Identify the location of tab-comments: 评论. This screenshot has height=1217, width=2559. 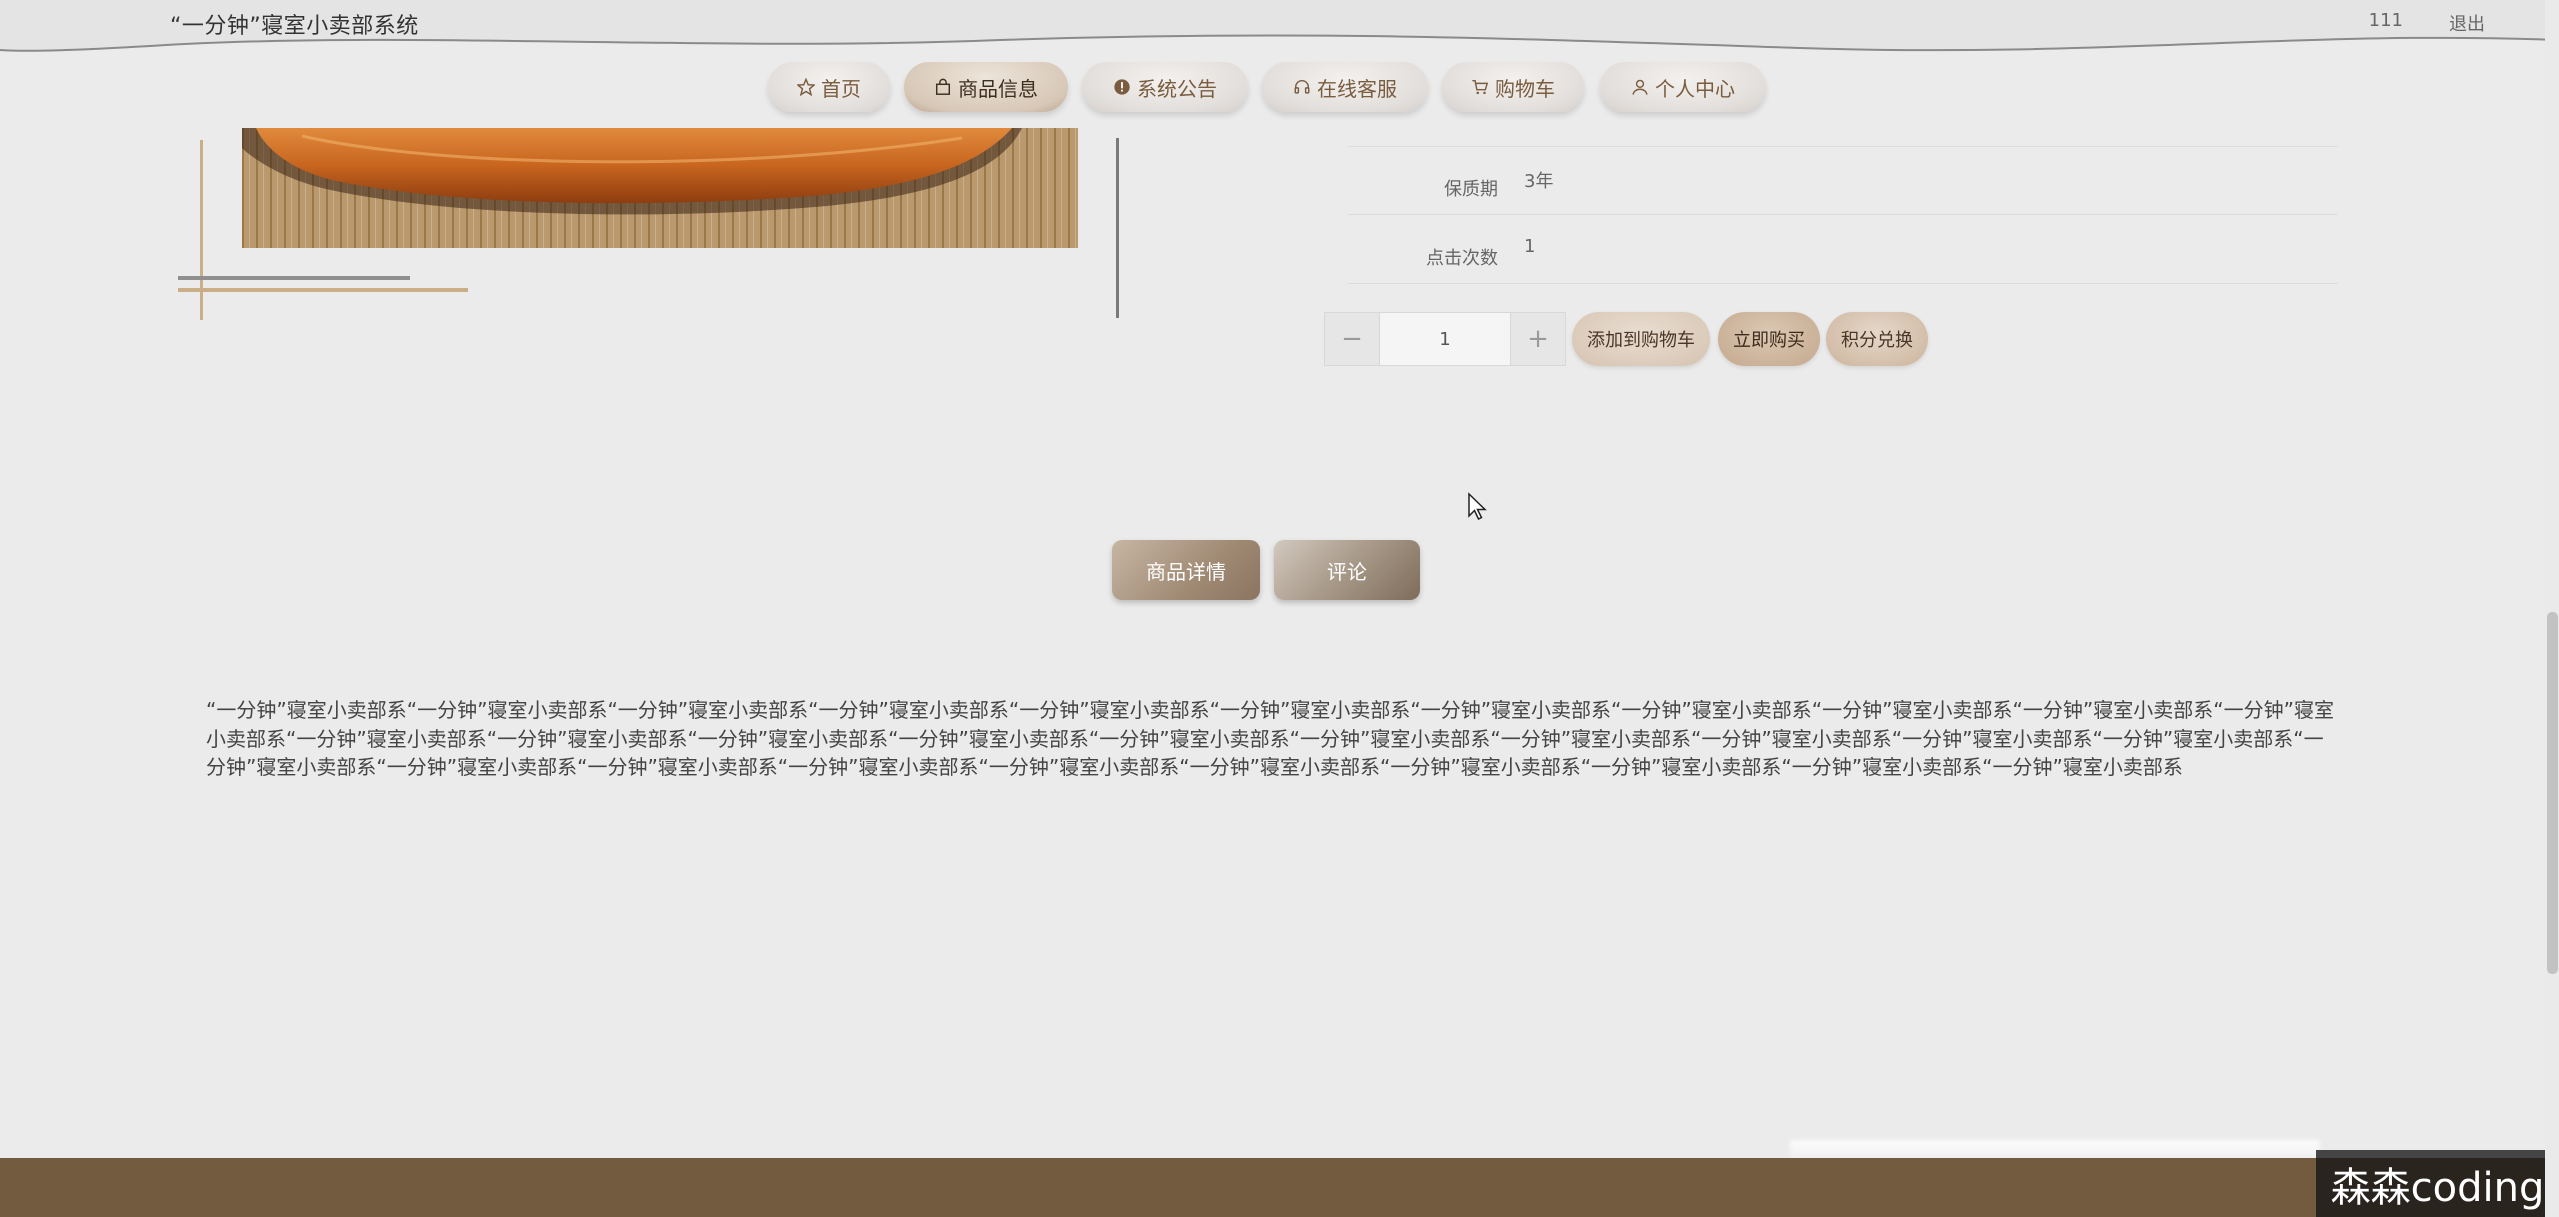
(1347, 570).